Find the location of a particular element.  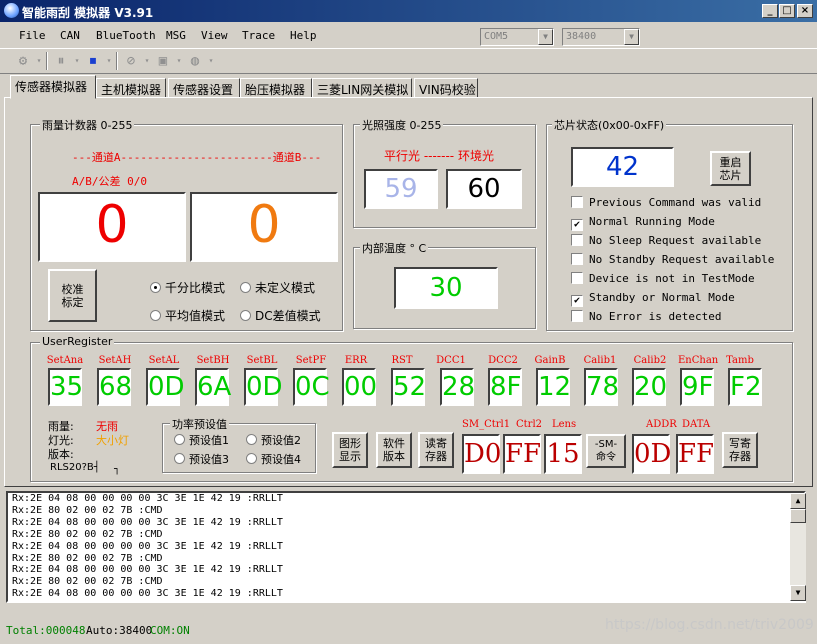

flag-label: Device is not in TestMode is located at coordinates (672, 278).